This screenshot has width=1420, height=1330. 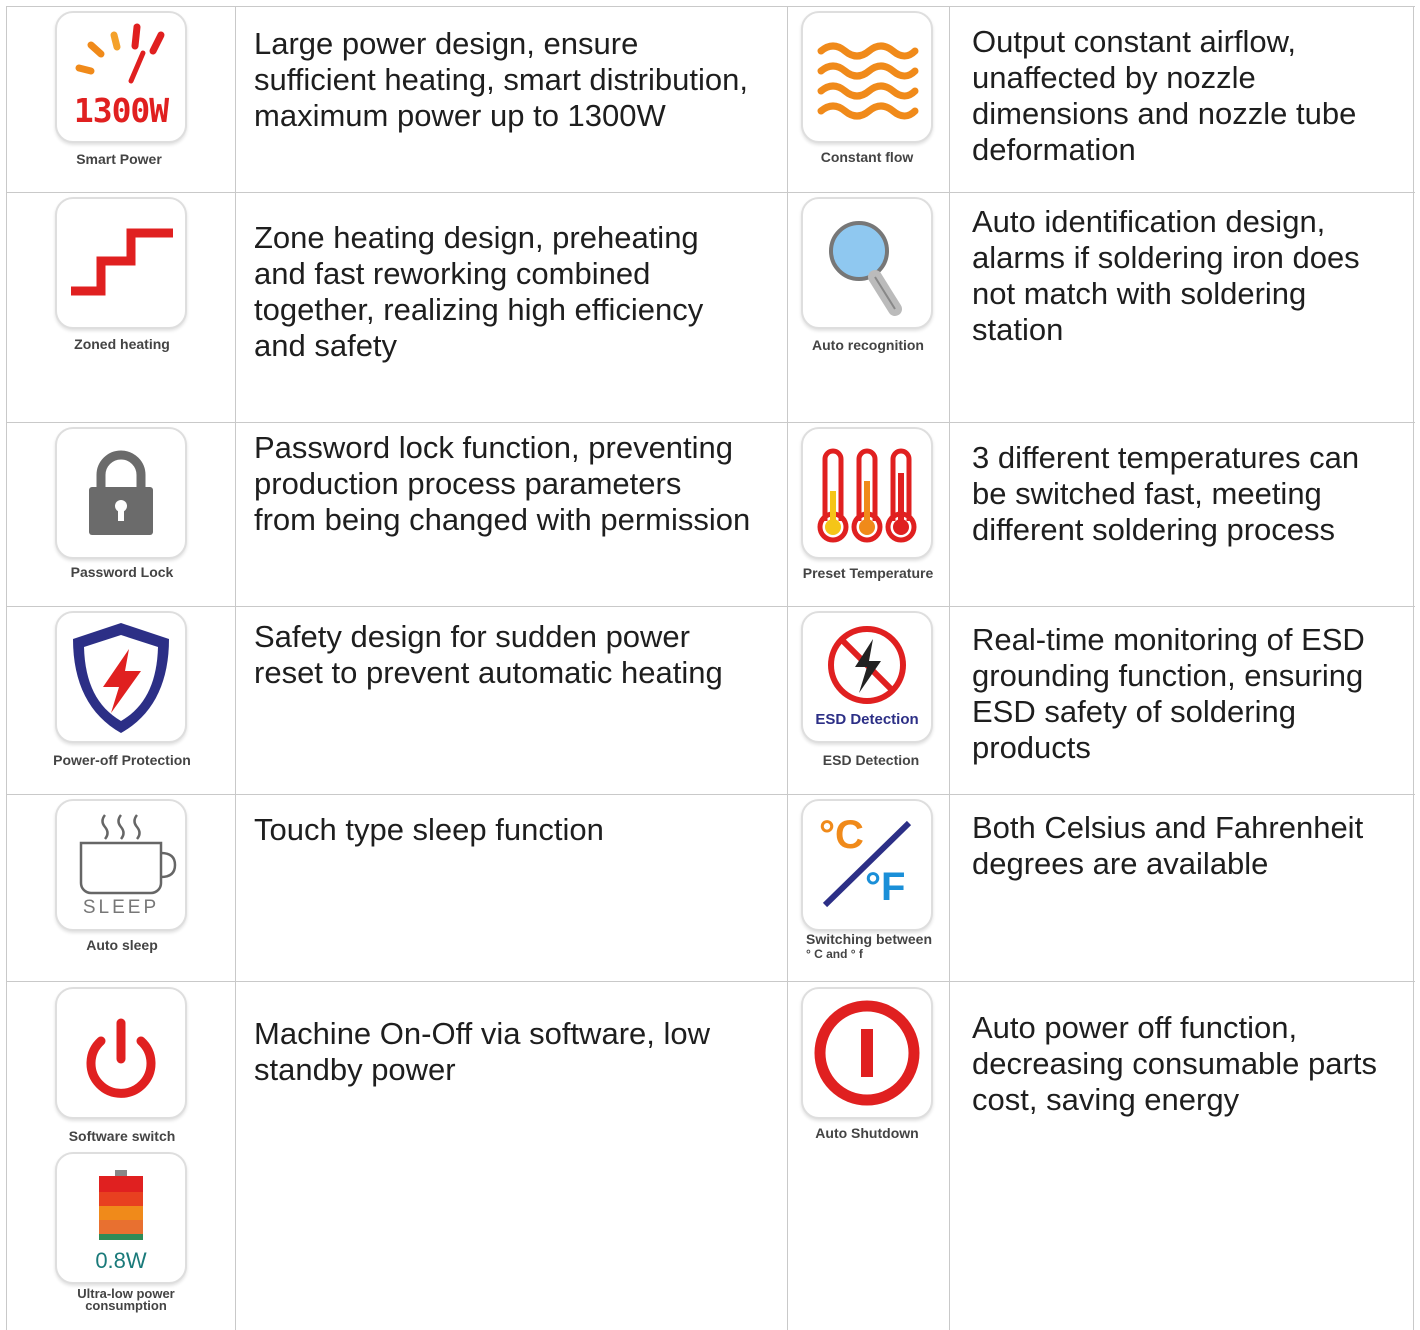 I want to click on caption-preset-temperature: Preset Temperature, so click(x=868, y=573).